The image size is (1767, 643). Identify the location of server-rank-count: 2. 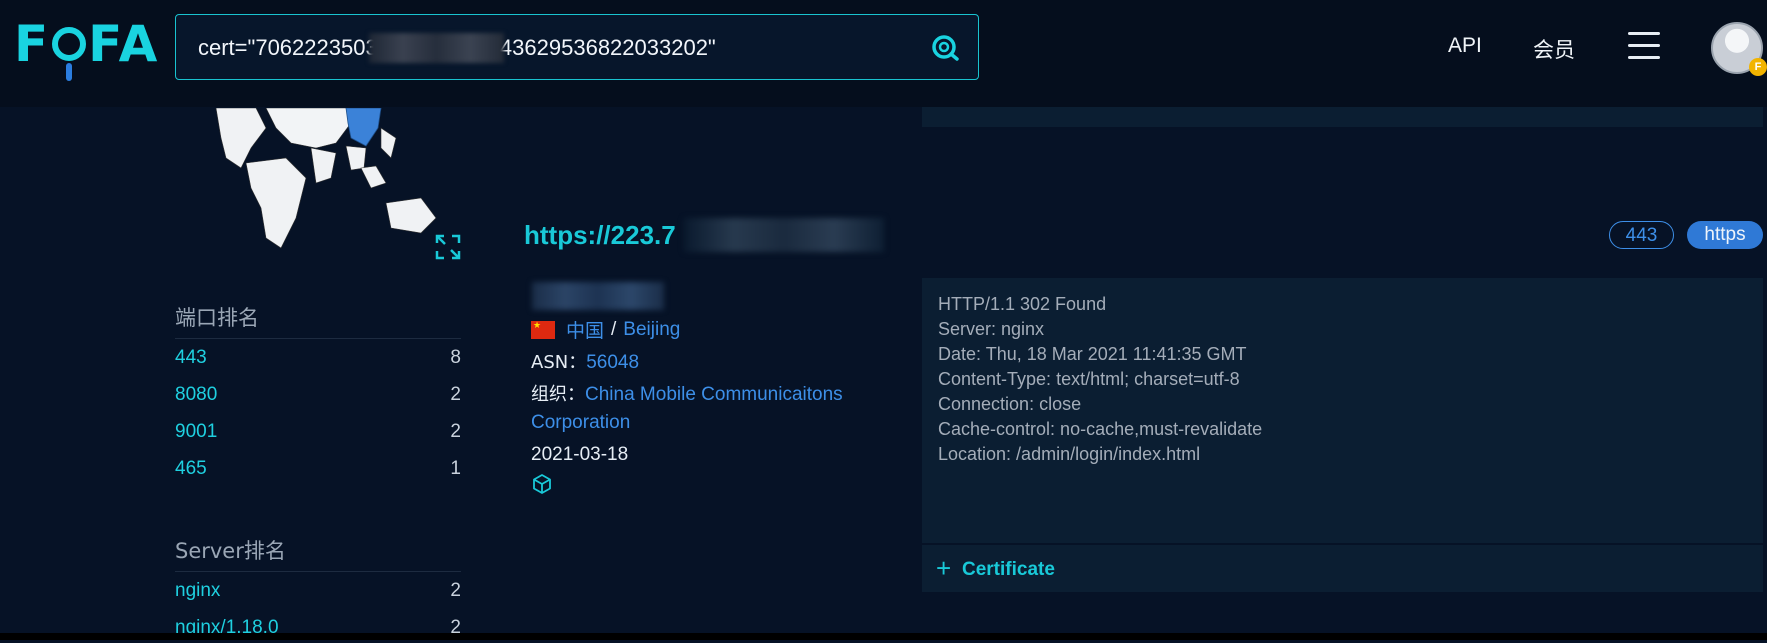
(455, 590).